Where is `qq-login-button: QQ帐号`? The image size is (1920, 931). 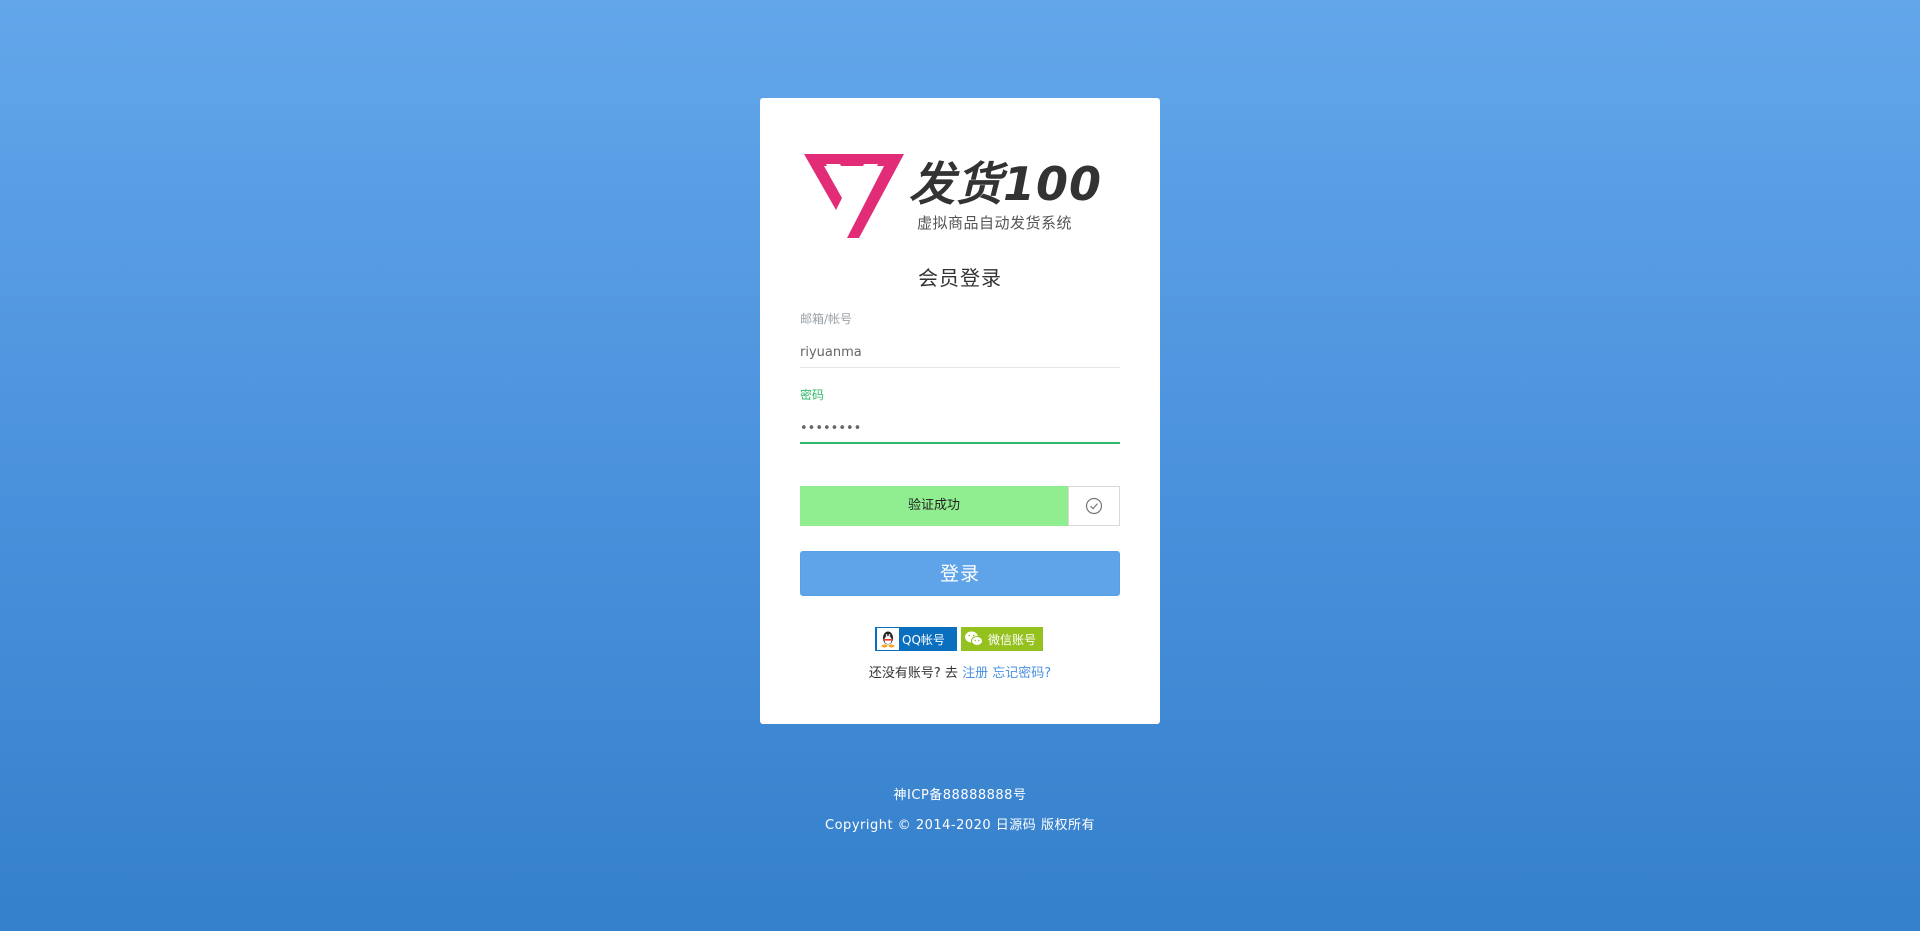 qq-login-button: QQ帐号 is located at coordinates (916, 639).